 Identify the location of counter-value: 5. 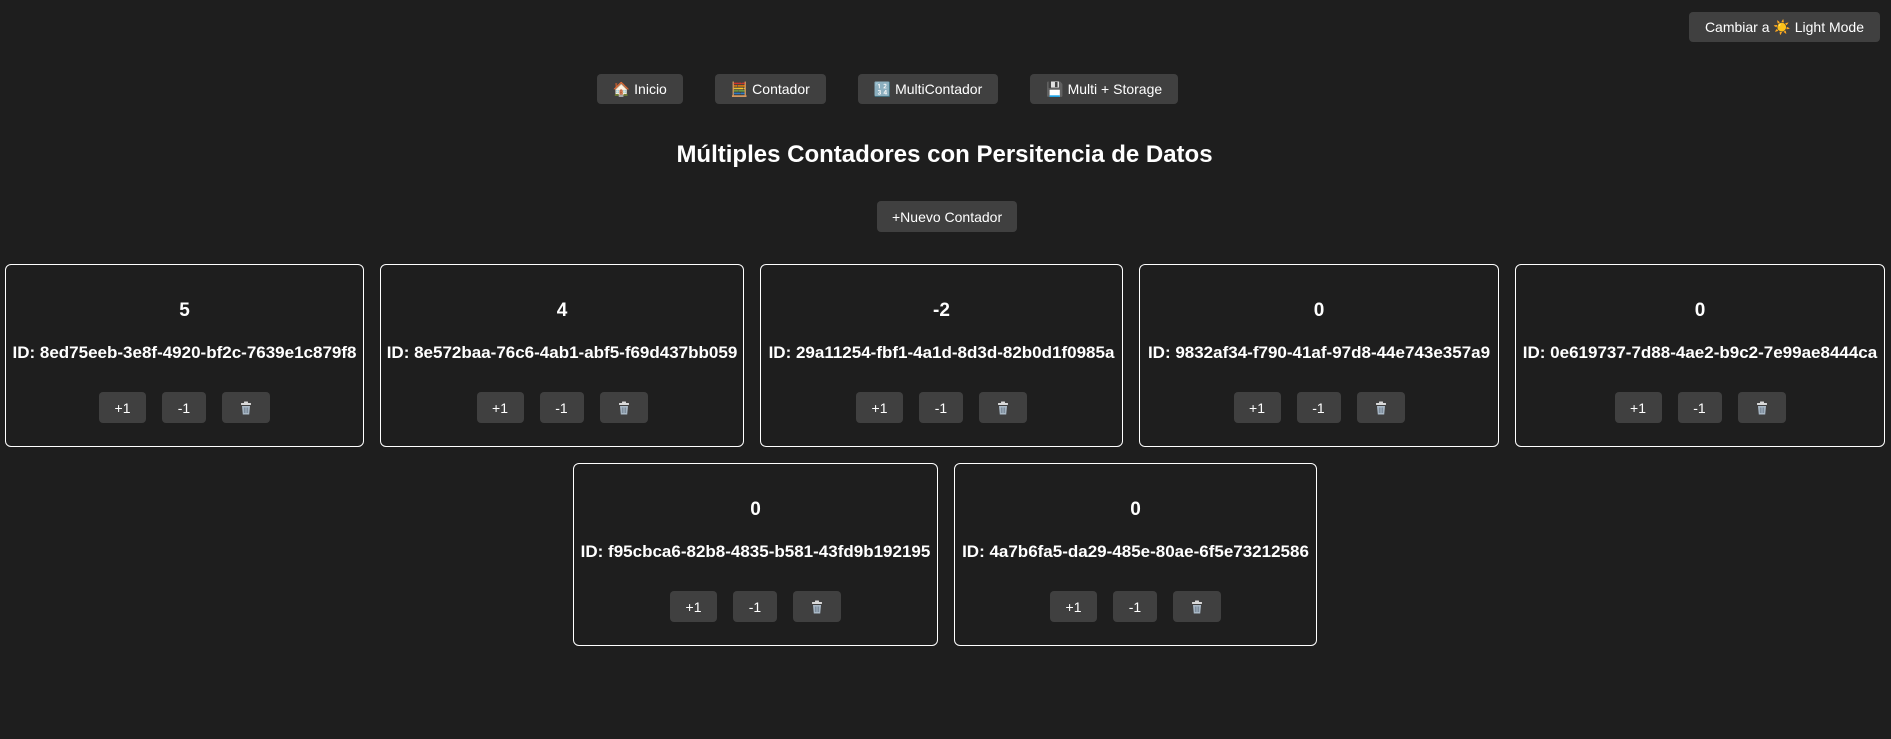
(184, 310).